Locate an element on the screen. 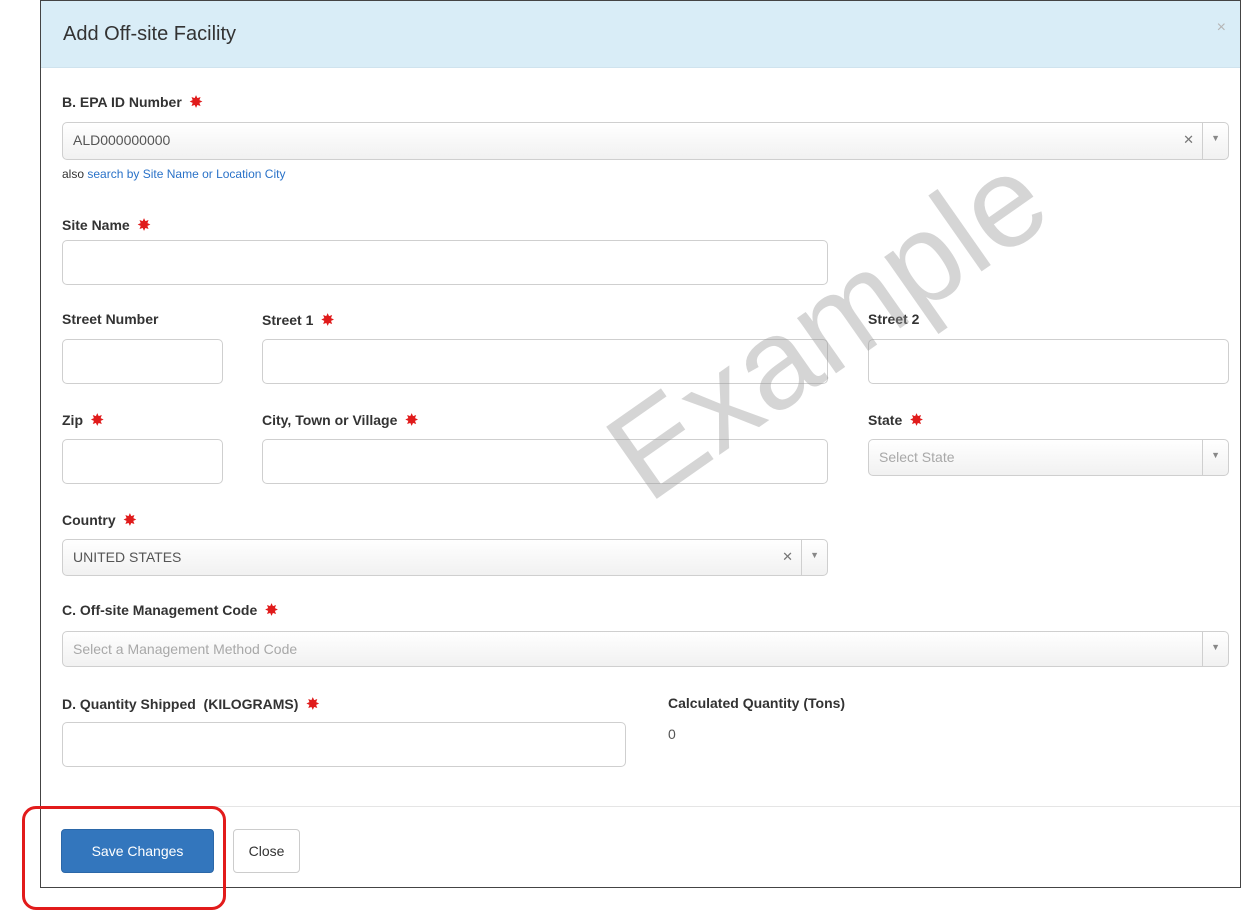  country-label: Country ✸ is located at coordinates (99, 520).